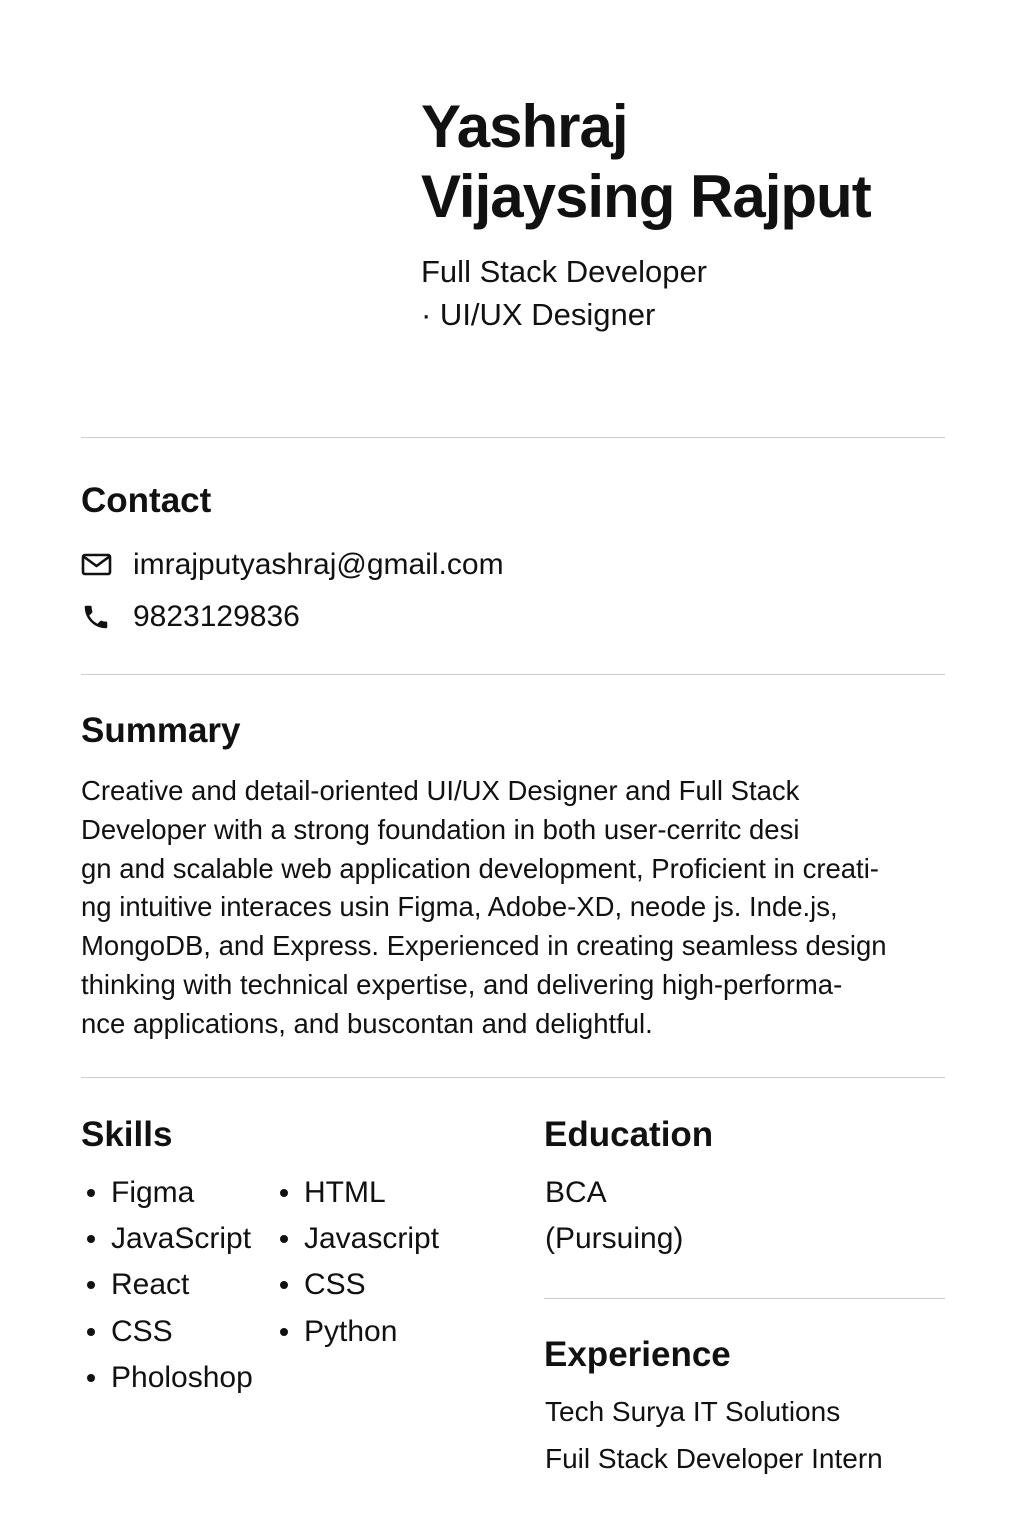 The width and height of the screenshot is (1024, 1536). I want to click on email-address: imrajputyashraj@gmail.com, so click(318, 565).